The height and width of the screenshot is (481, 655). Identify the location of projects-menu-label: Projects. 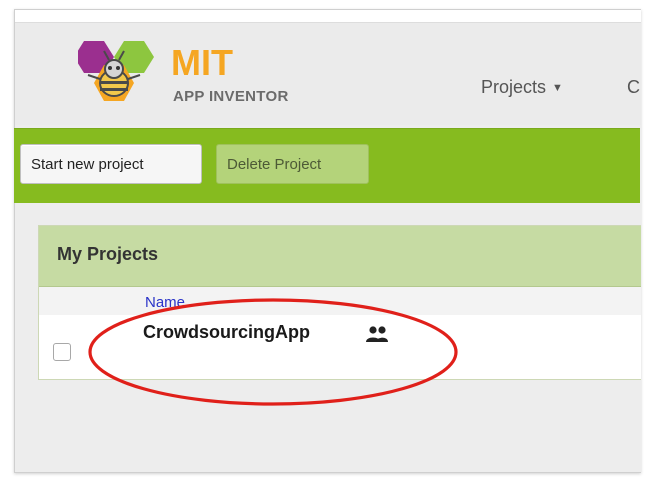
(514, 87).